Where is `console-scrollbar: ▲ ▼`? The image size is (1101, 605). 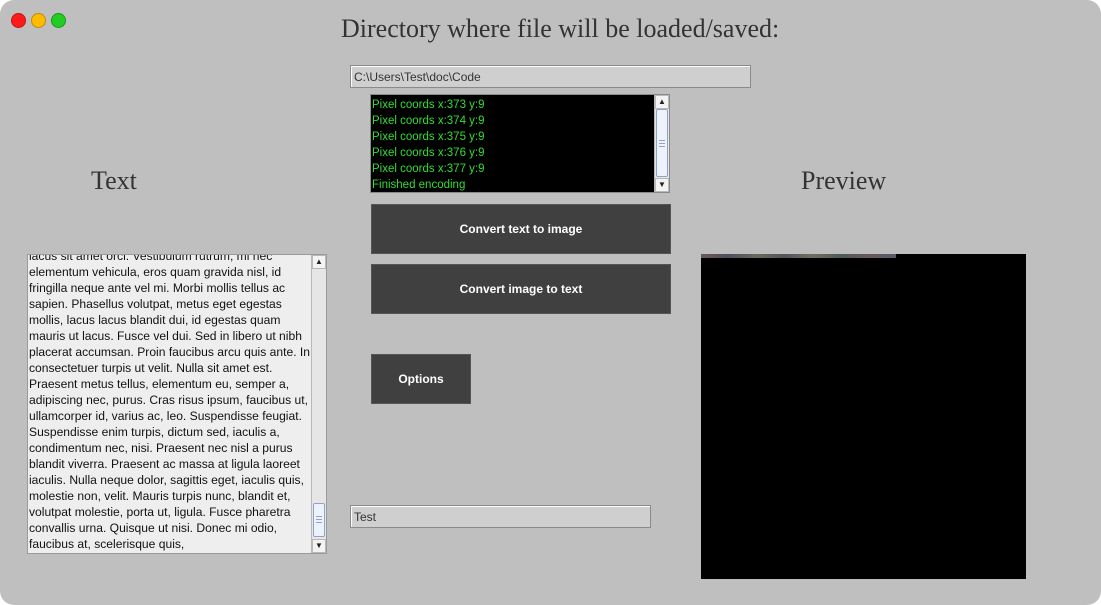
console-scrollbar: ▲ ▼ is located at coordinates (661, 143).